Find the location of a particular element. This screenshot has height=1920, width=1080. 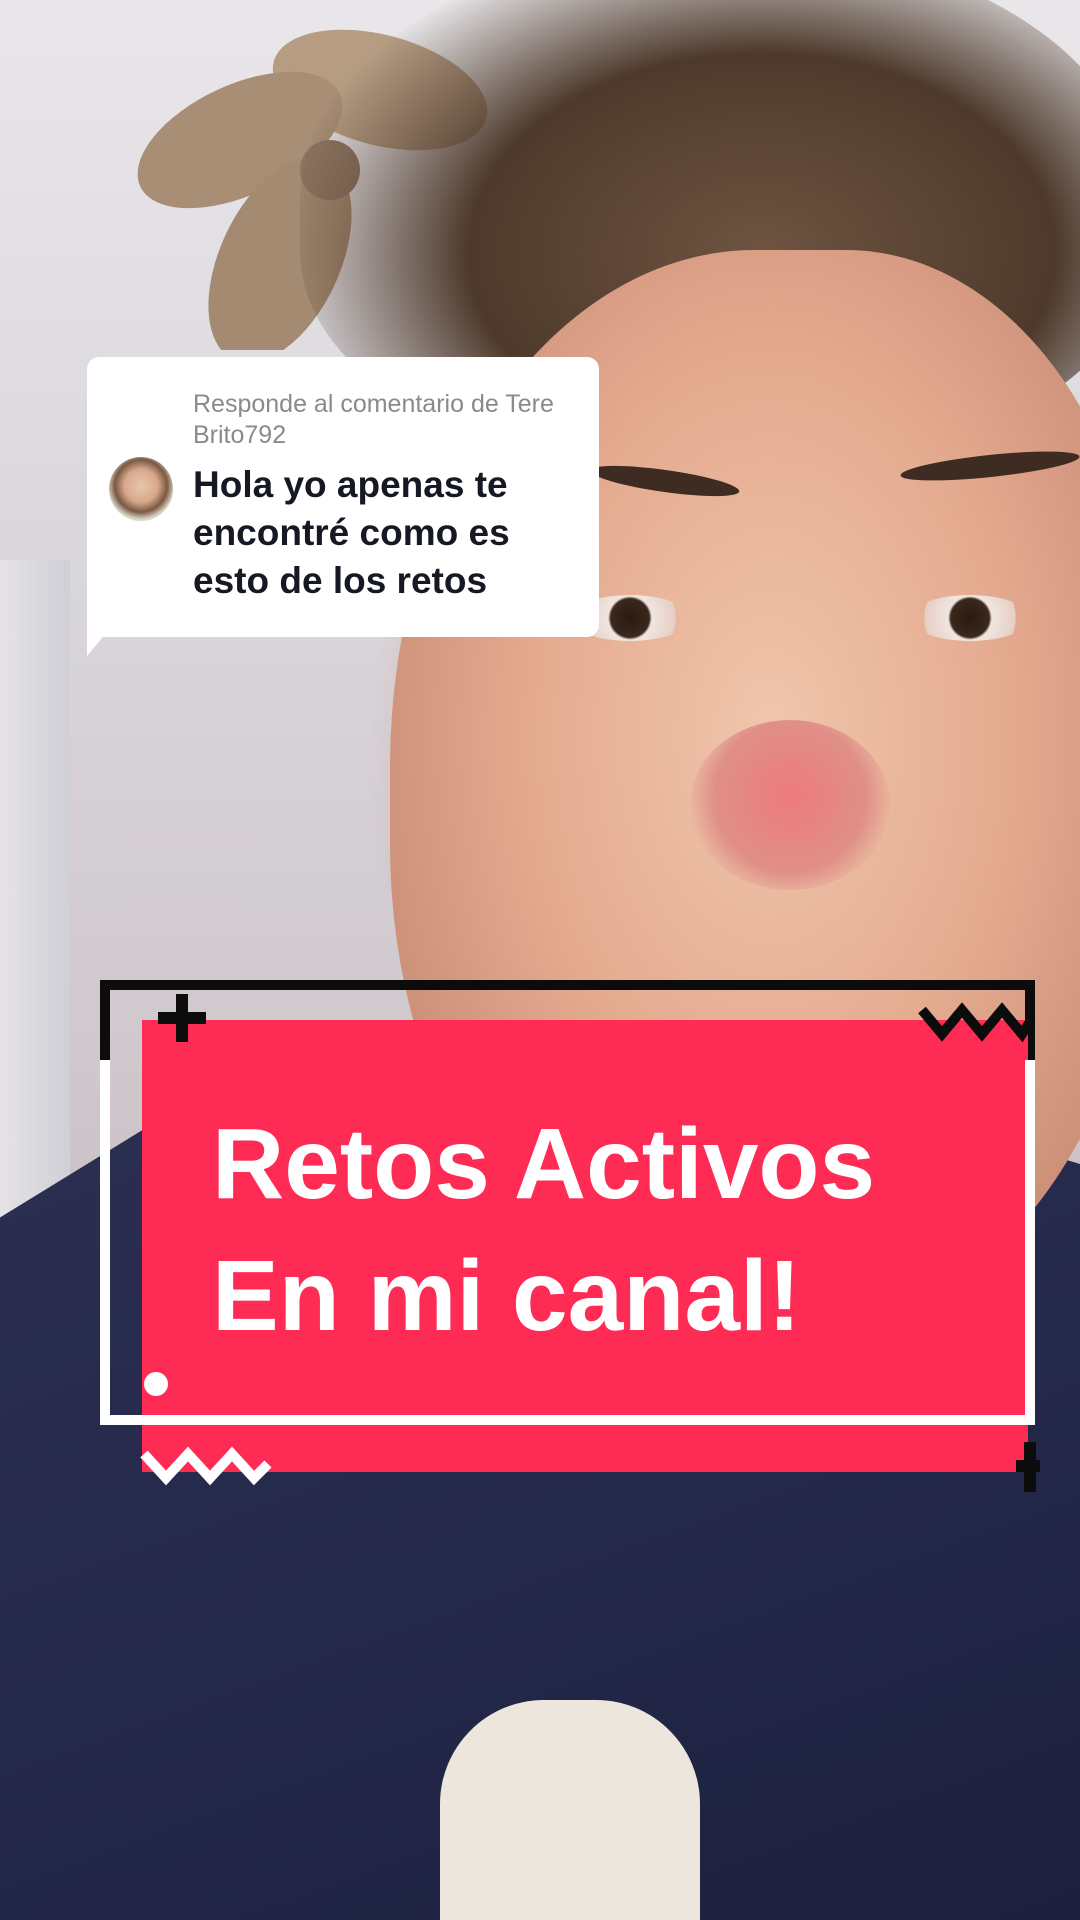

reply-header: Responde al comentario de Tere Brito792 is located at coordinates (373, 419).